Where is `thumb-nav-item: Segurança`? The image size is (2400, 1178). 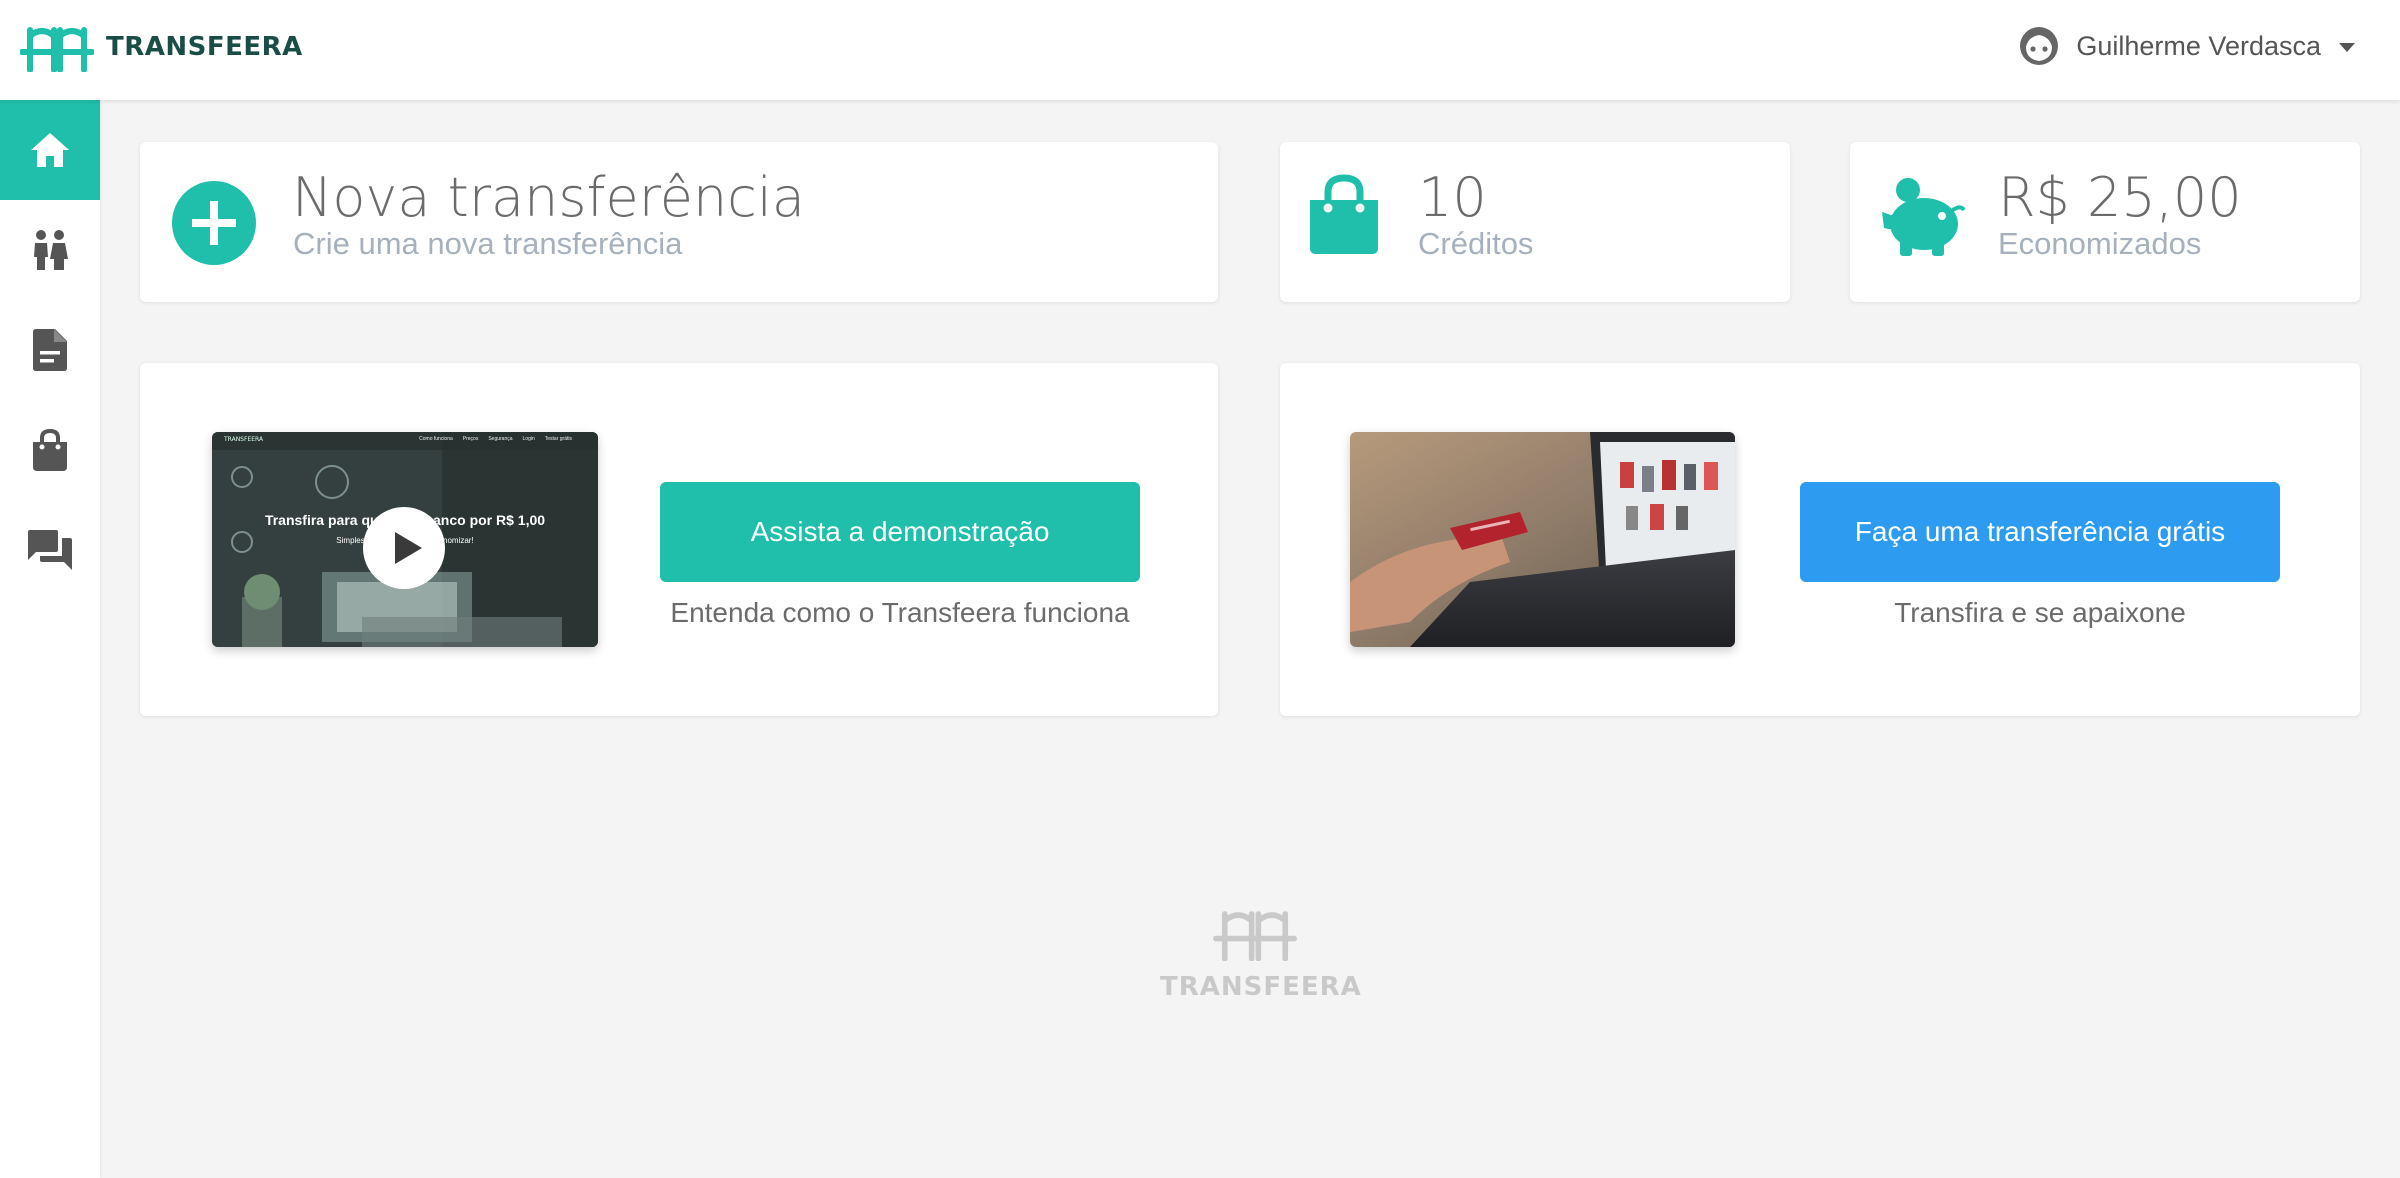 thumb-nav-item: Segurança is located at coordinates (500, 439).